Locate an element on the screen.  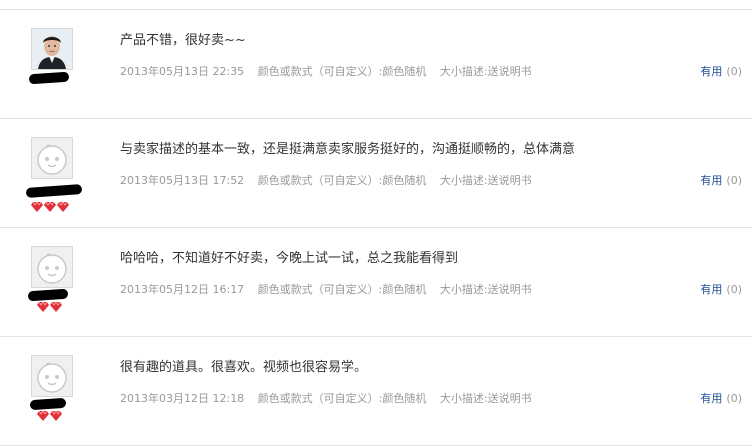
review-content: 产品不错，很好卖~~ is located at coordinates (183, 40).